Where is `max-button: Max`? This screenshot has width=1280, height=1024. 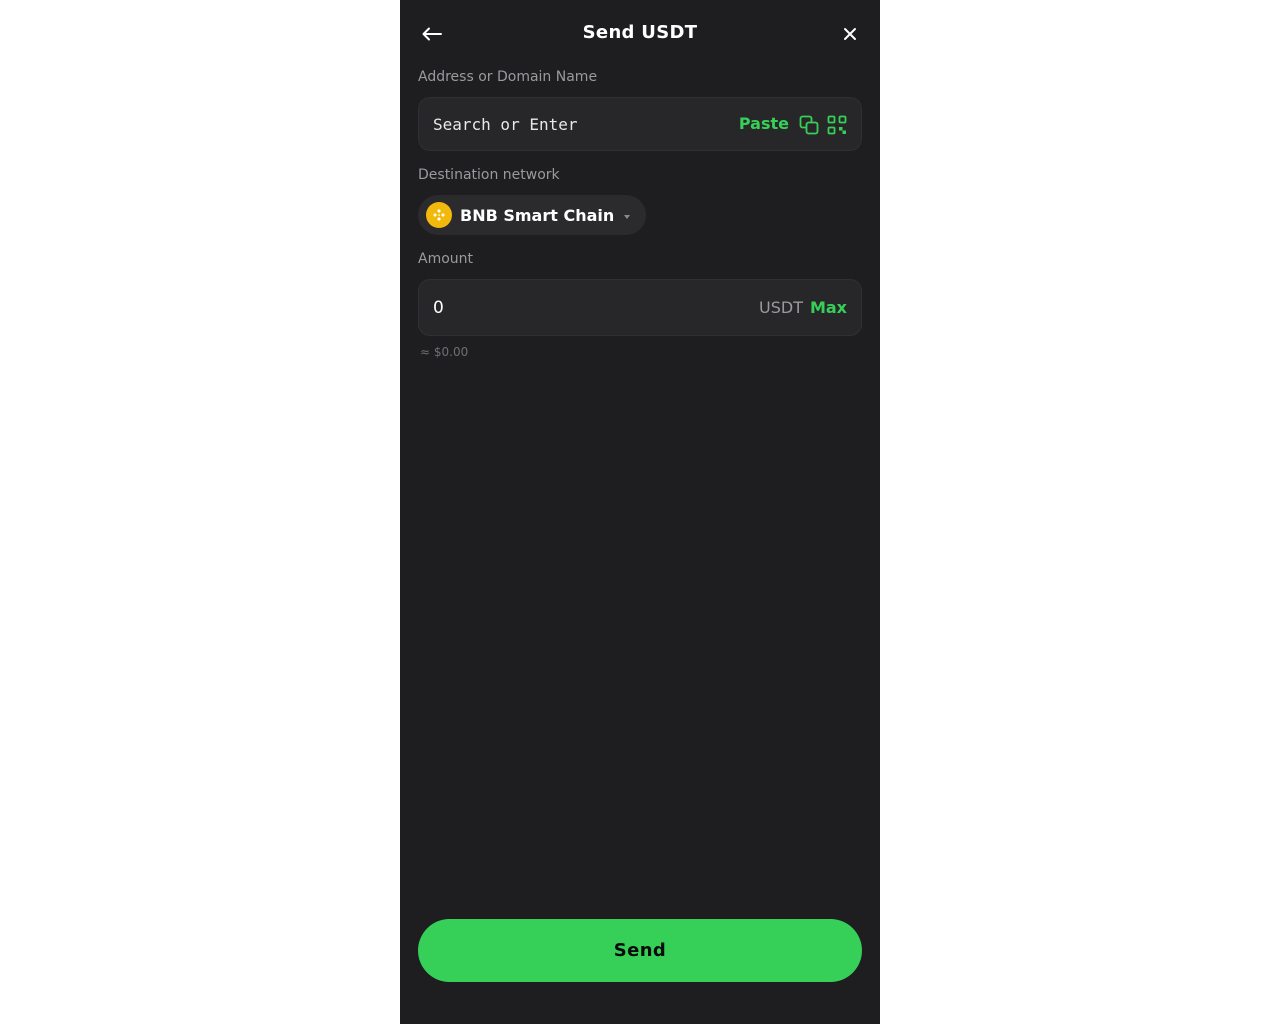 max-button: Max is located at coordinates (828, 307).